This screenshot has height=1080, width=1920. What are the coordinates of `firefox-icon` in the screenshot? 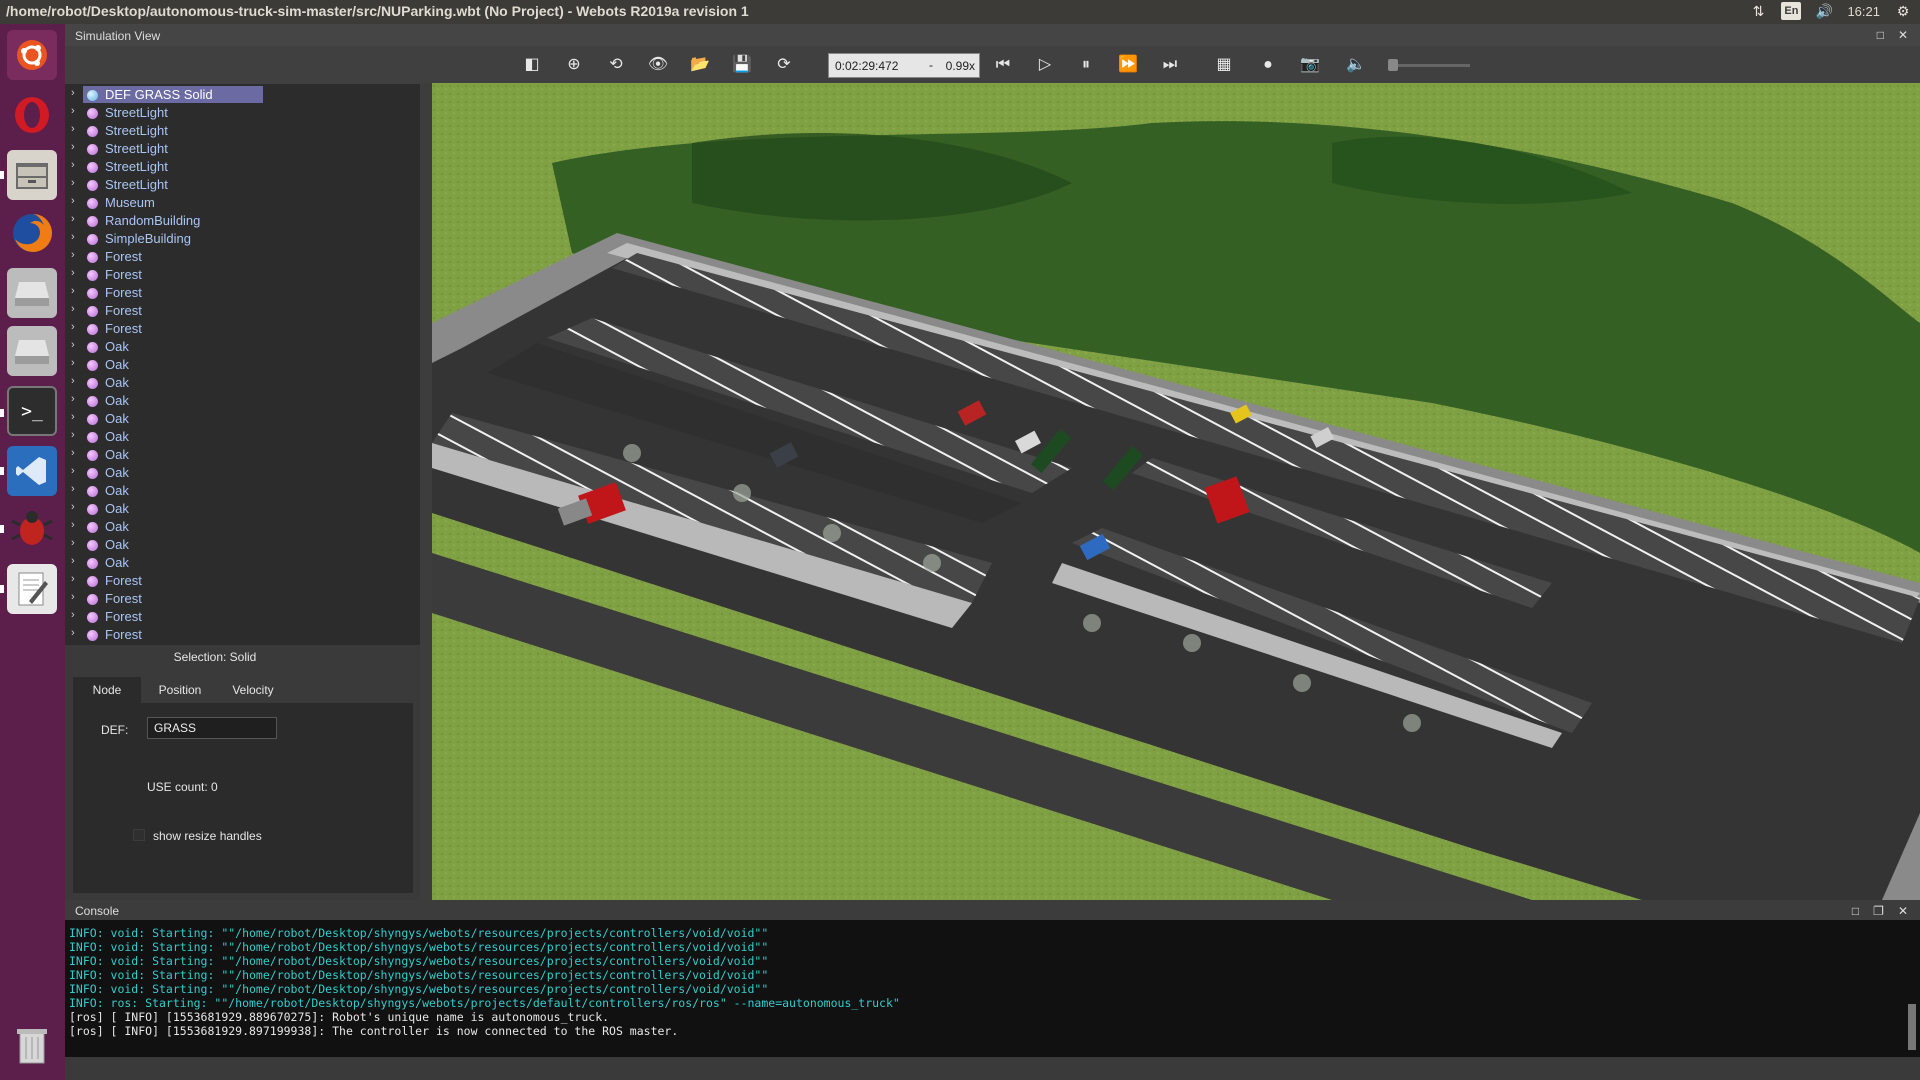 It's located at (32, 233).